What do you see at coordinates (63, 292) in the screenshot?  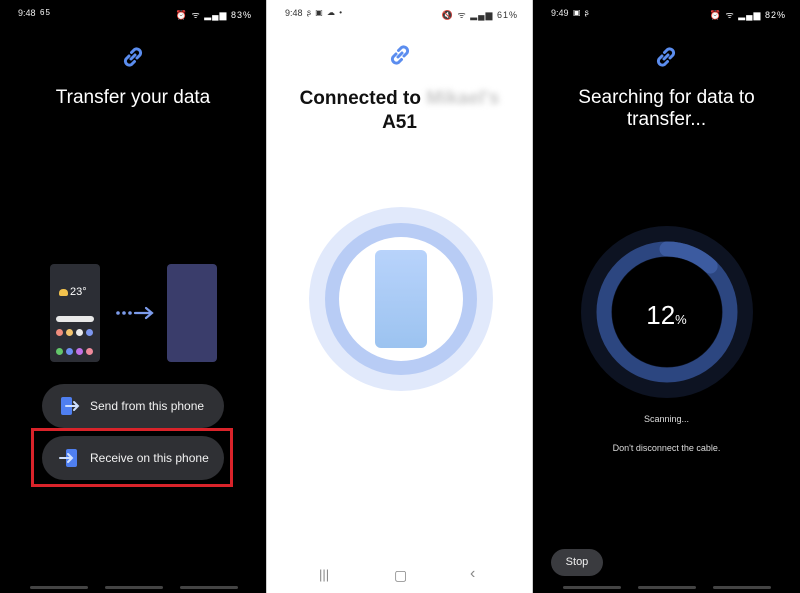 I see `cloud-sun-icon` at bounding box center [63, 292].